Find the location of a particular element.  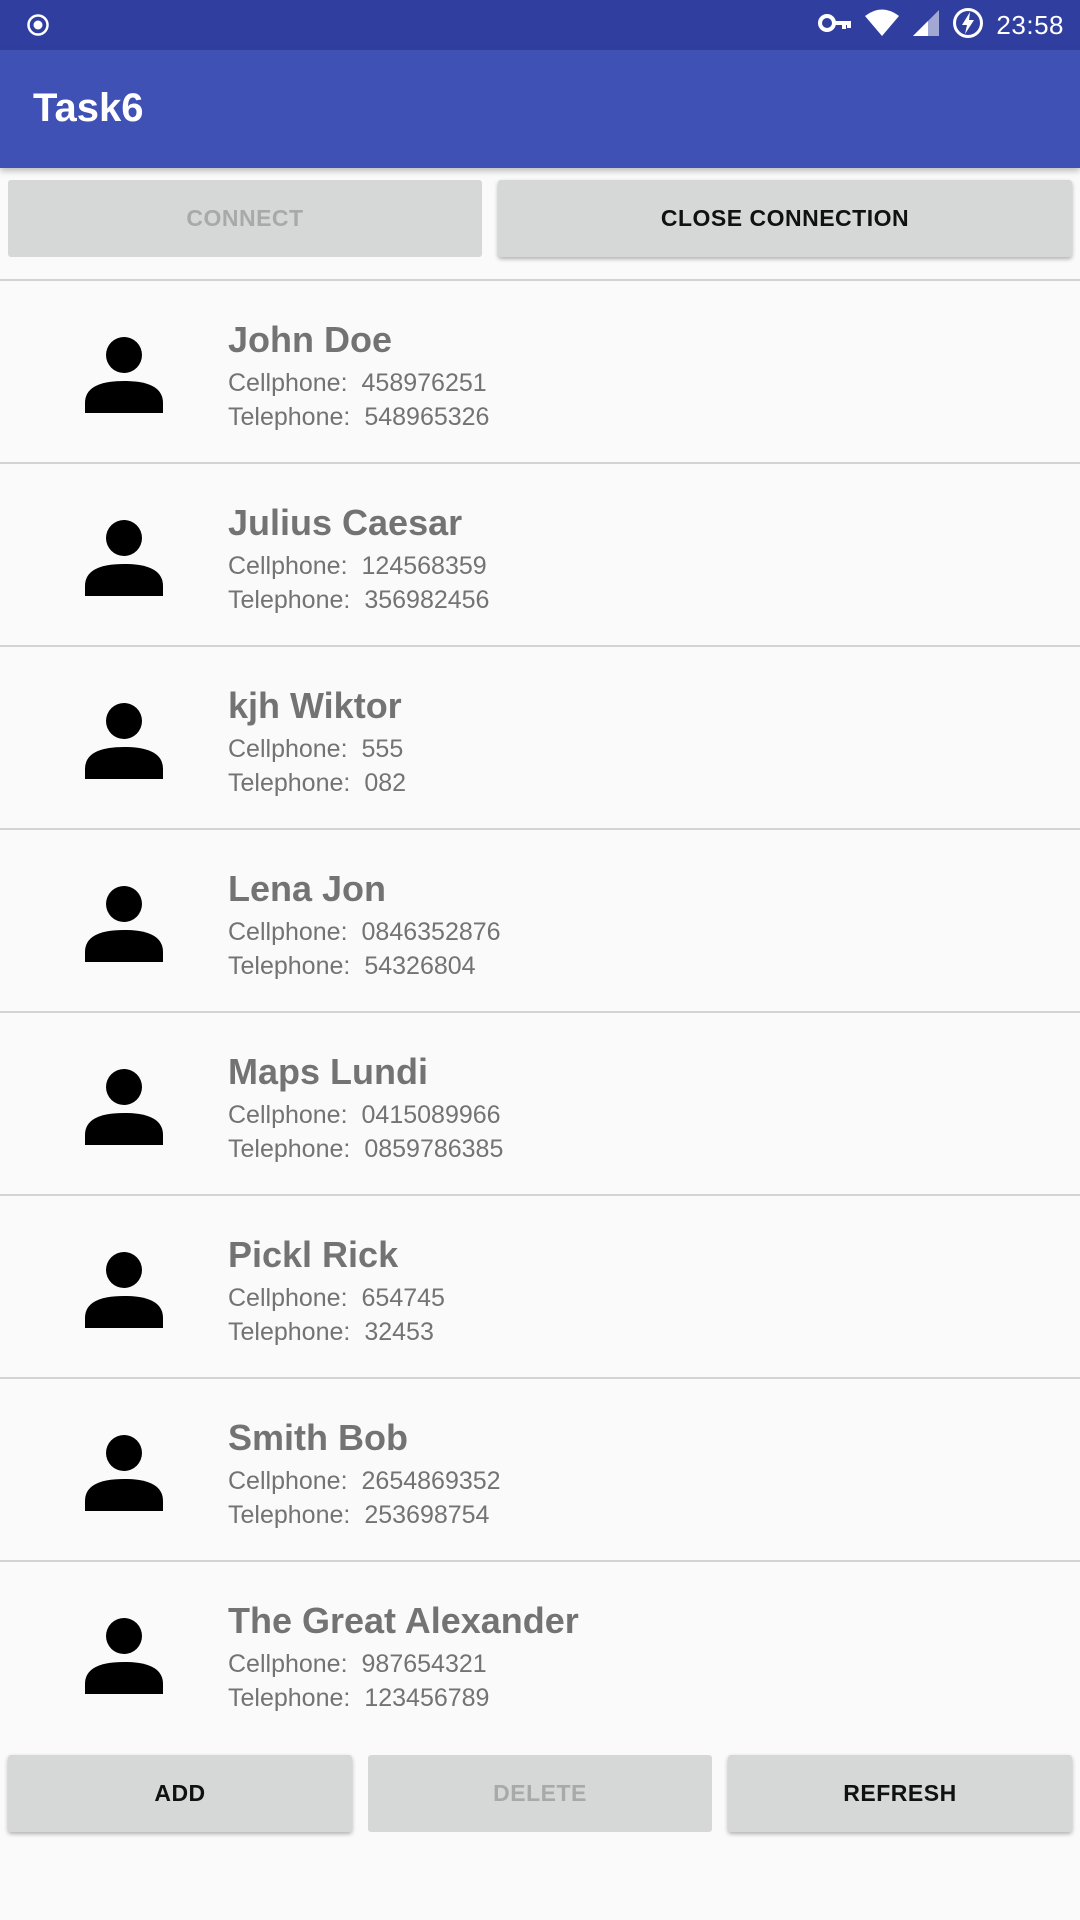

contact-name: Julius Caesar is located at coordinates (345, 522).